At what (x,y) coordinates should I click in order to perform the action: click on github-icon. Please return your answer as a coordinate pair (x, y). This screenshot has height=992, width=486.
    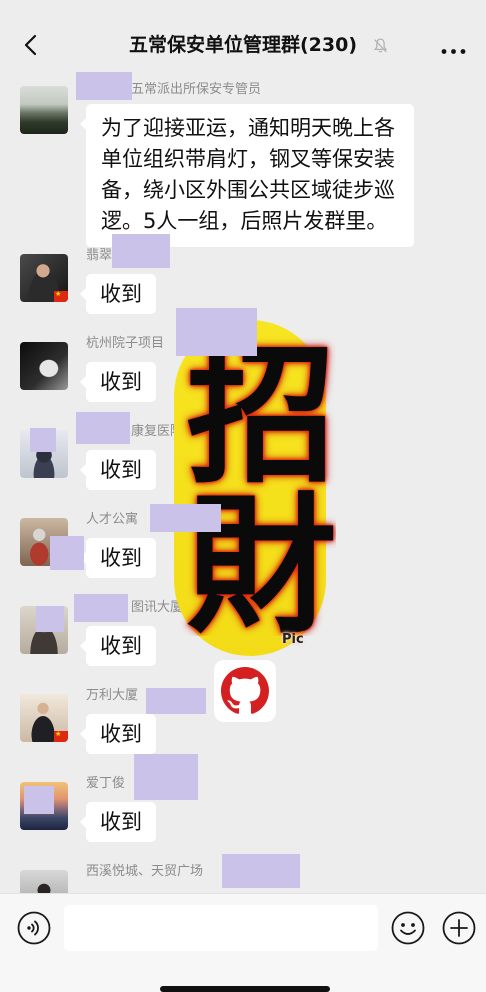
    Looking at the image, I should click on (245, 691).